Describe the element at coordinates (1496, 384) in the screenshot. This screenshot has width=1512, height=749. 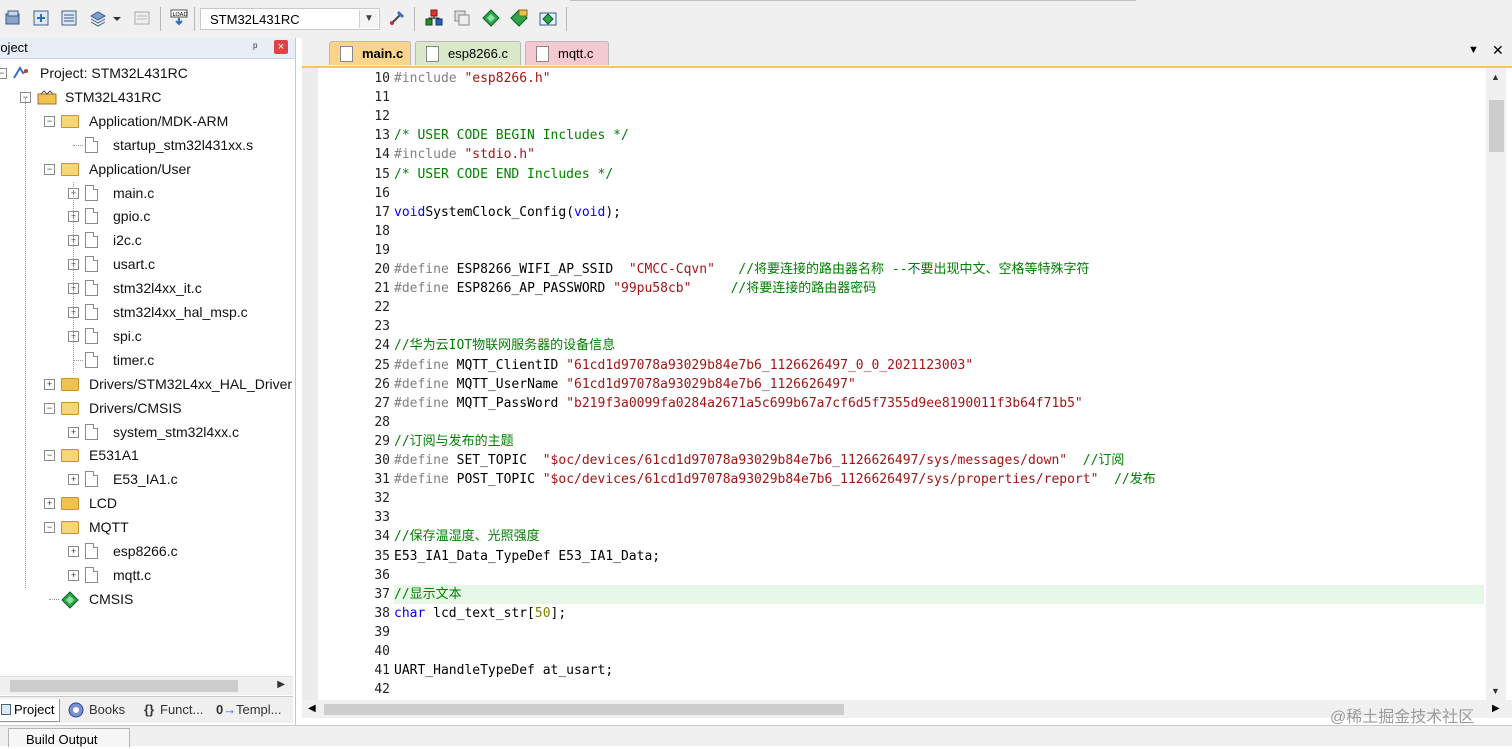
I see `editor-vertical-scrollbar: ▲ ▼` at that location.